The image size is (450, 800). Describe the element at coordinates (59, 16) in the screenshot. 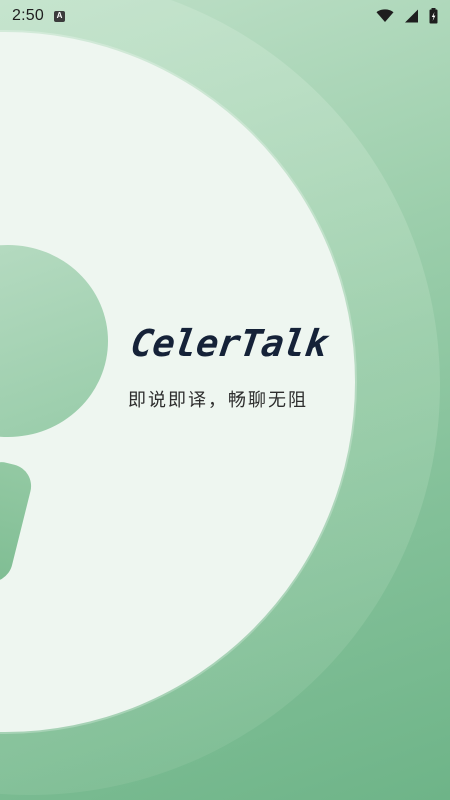

I see `a-icon: A` at that location.